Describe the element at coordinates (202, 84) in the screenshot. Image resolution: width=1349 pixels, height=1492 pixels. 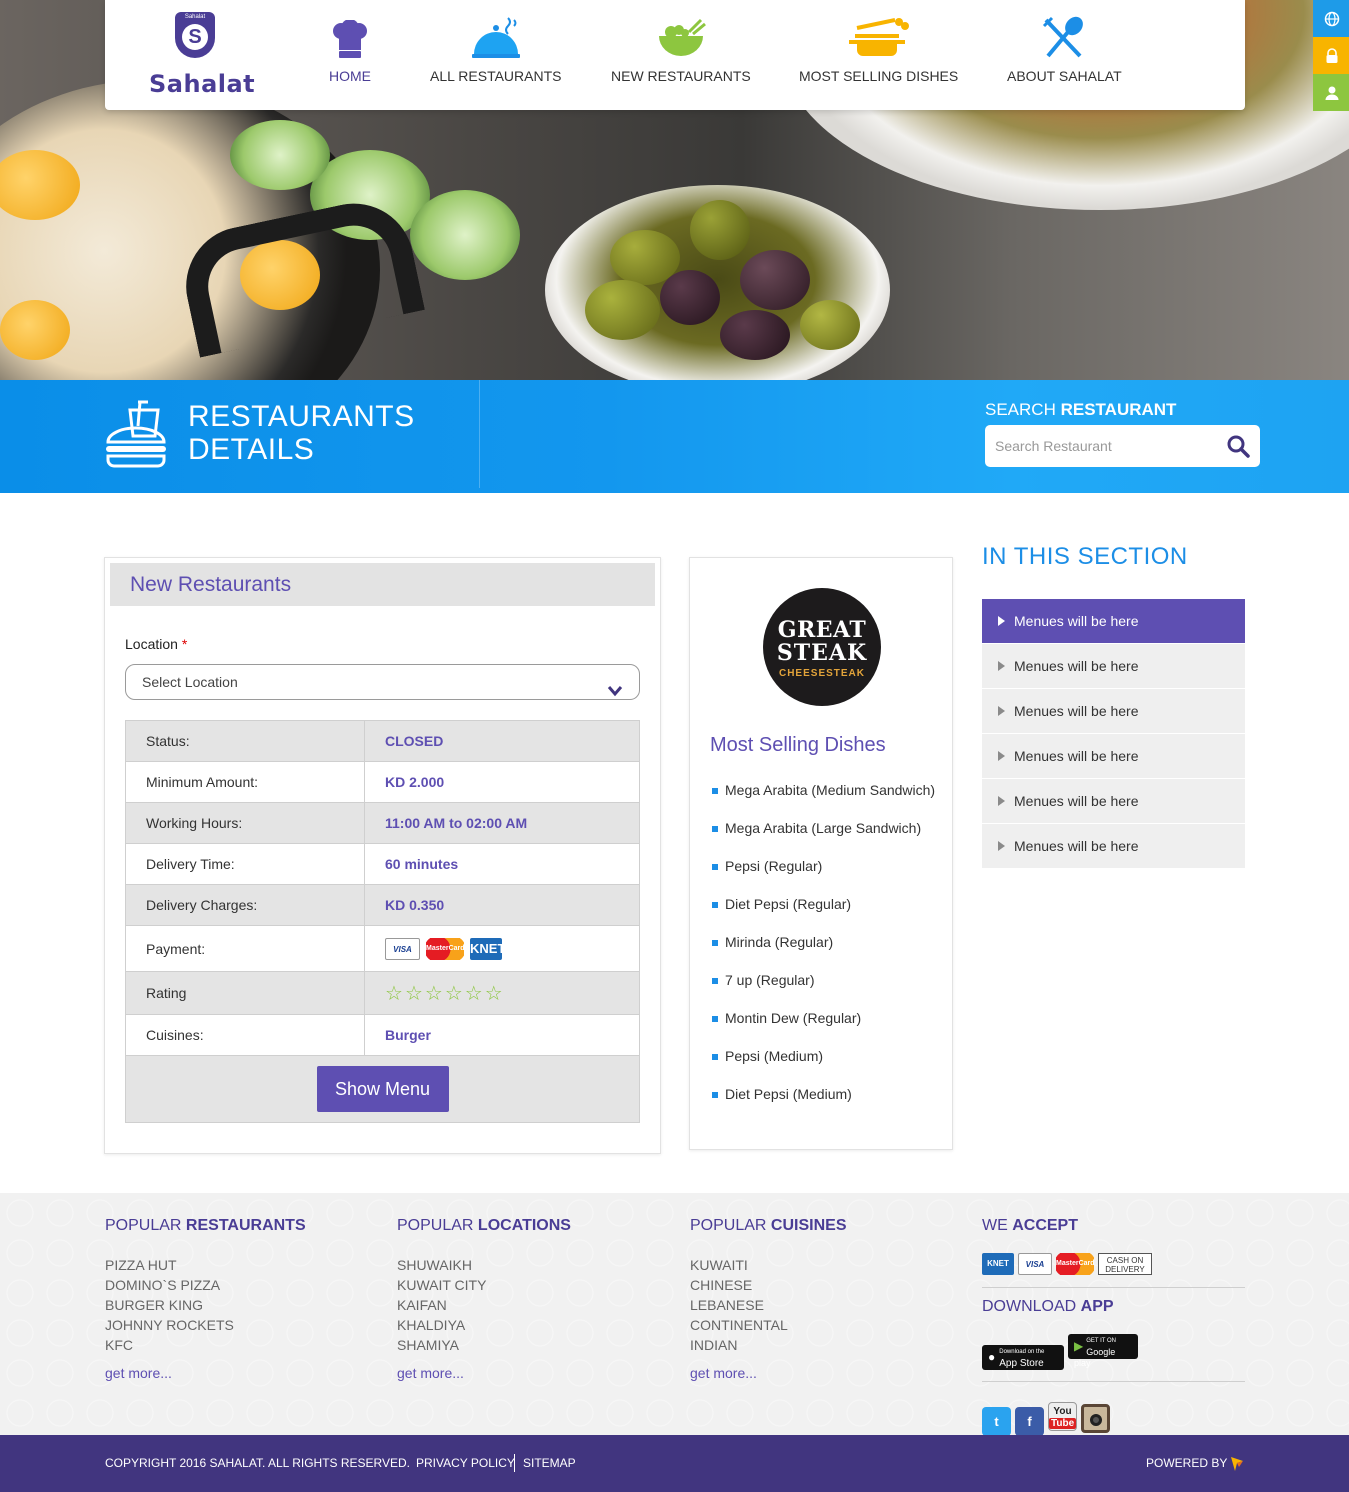
I see `brand-name: Sahalat` at that location.